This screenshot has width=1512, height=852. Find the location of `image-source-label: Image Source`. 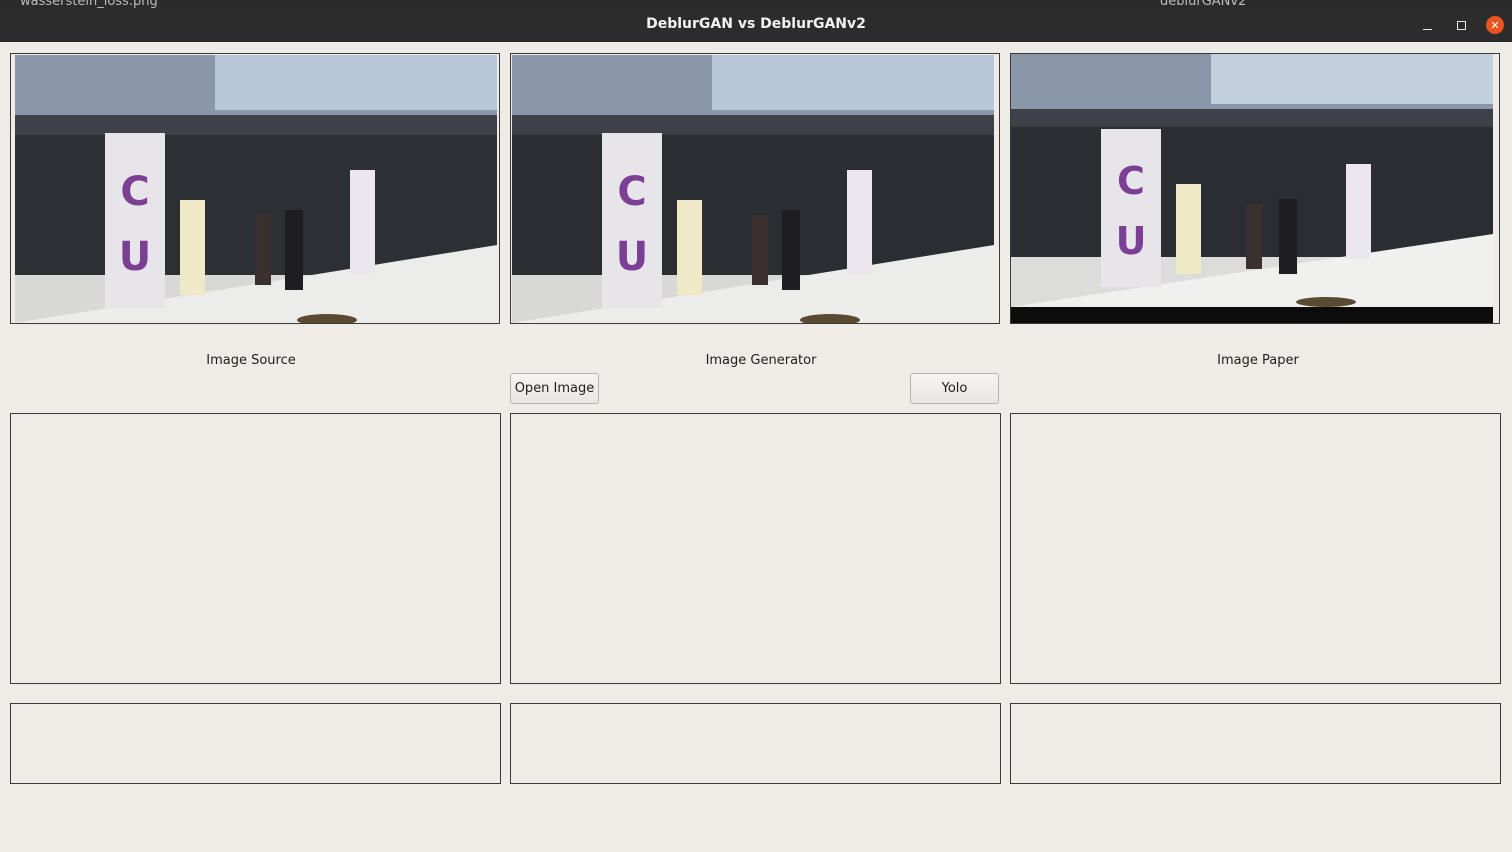

image-source-label: Image Source is located at coordinates (251, 360).